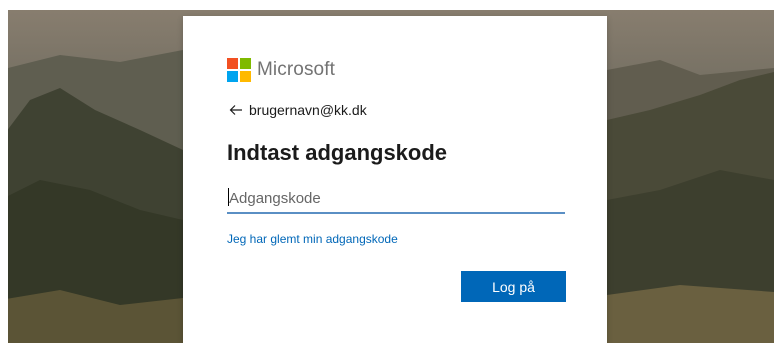 The width and height of the screenshot is (774, 343). I want to click on password-input, so click(396, 199).